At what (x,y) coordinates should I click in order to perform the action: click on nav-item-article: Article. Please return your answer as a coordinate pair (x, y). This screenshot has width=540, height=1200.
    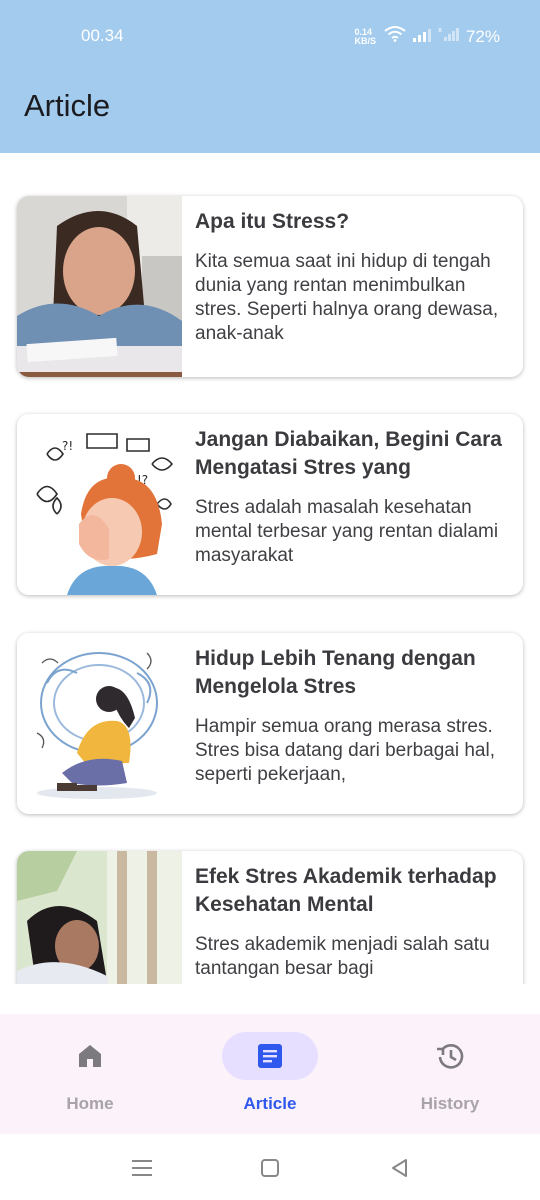
    Looking at the image, I should click on (270, 1074).